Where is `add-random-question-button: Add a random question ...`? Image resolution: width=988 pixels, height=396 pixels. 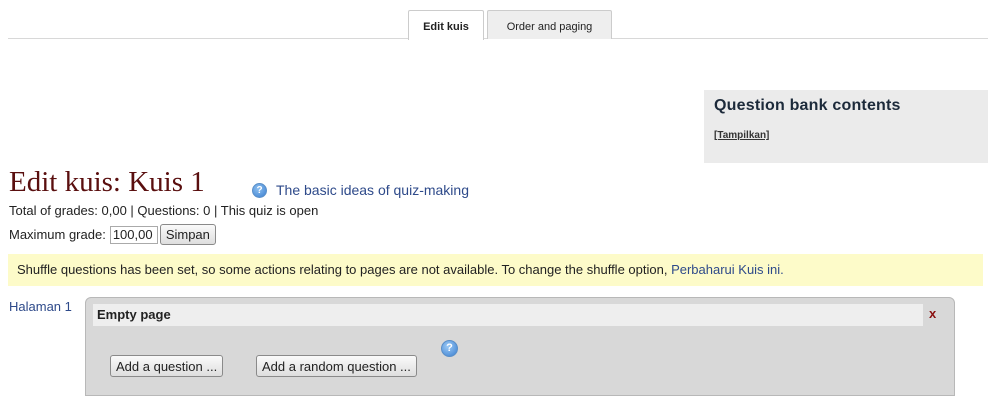
add-random-question-button: Add a random question ... is located at coordinates (336, 366).